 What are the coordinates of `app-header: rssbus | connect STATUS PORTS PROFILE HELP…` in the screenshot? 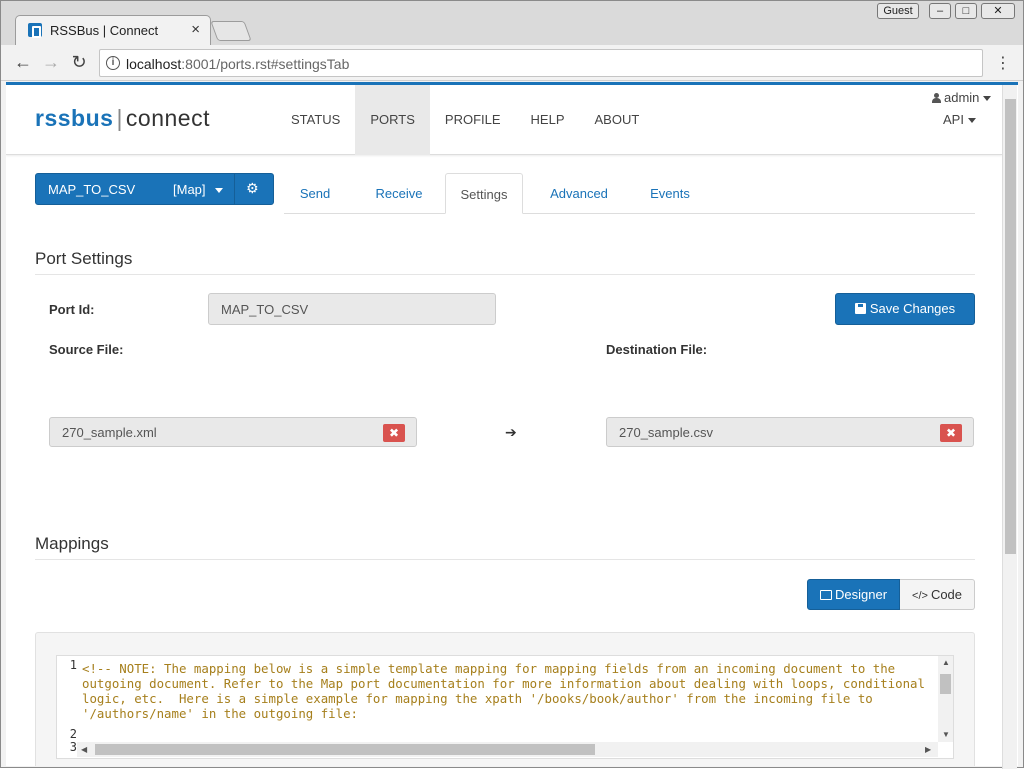 It's located at (504, 120).